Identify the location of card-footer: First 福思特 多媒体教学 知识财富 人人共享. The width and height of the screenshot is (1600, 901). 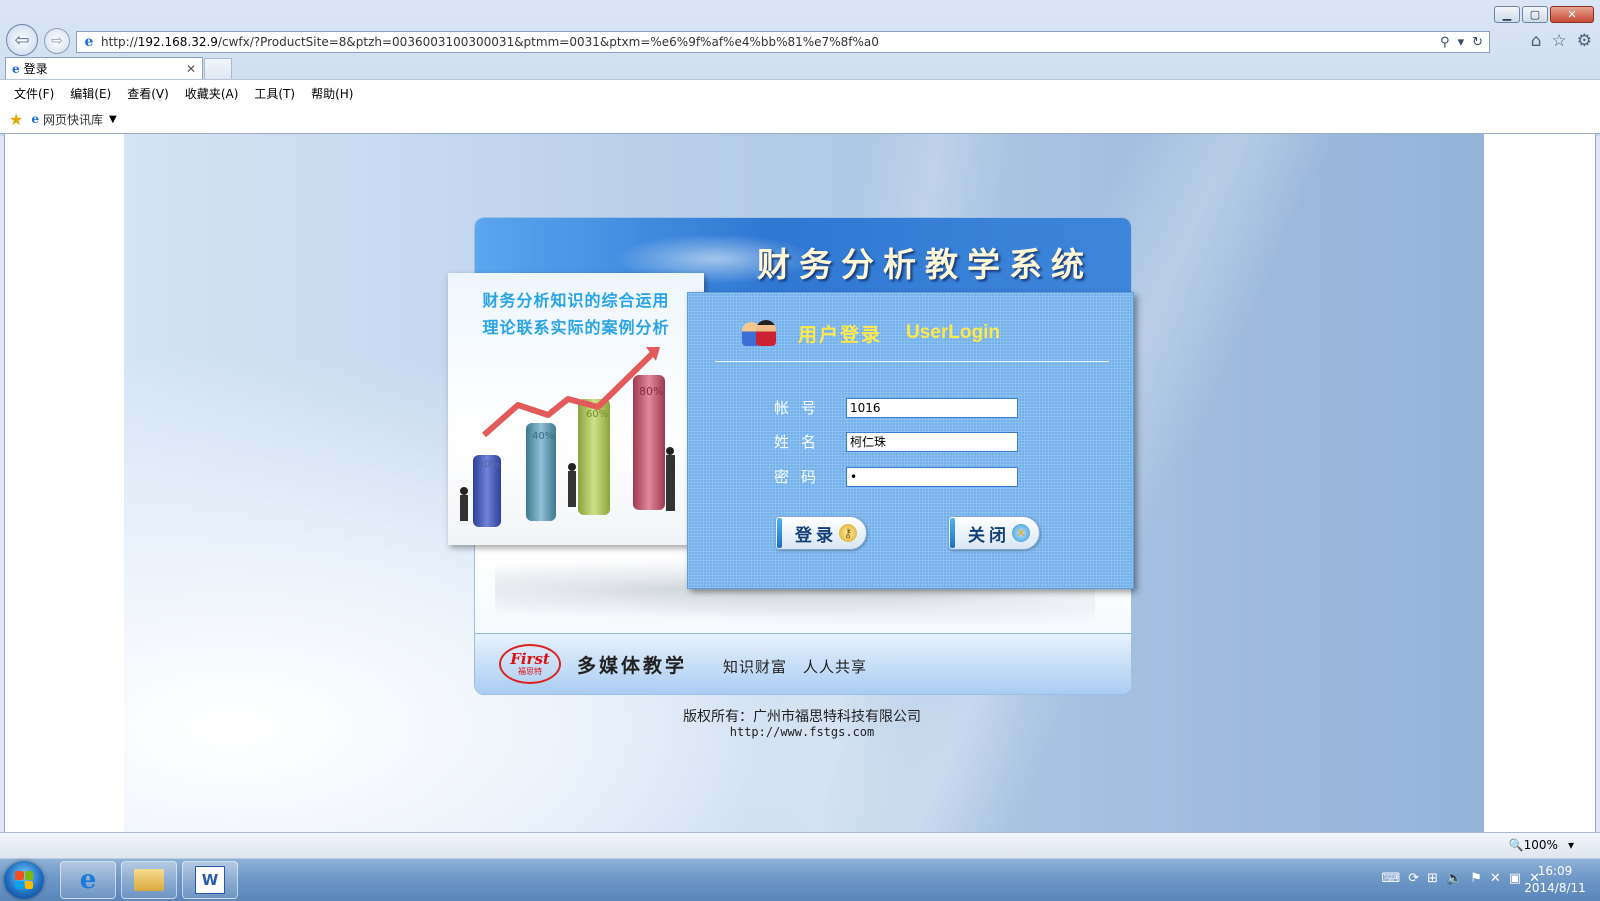
(803, 663).